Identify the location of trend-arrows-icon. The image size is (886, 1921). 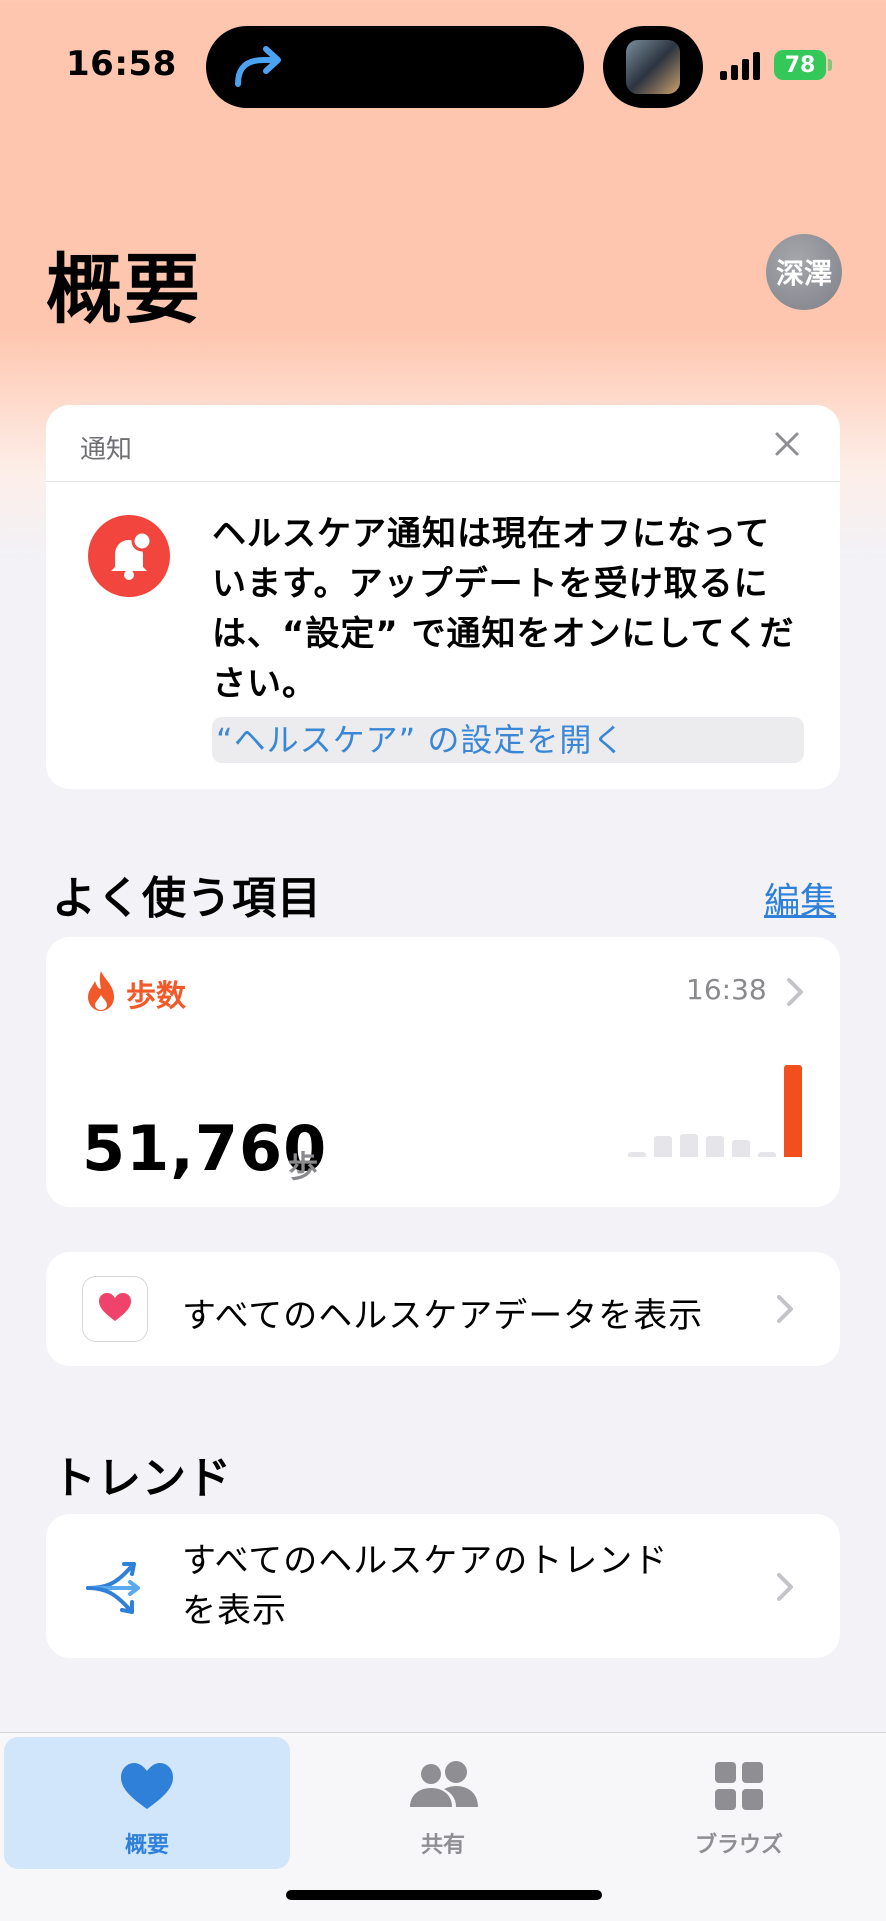
(113, 1588).